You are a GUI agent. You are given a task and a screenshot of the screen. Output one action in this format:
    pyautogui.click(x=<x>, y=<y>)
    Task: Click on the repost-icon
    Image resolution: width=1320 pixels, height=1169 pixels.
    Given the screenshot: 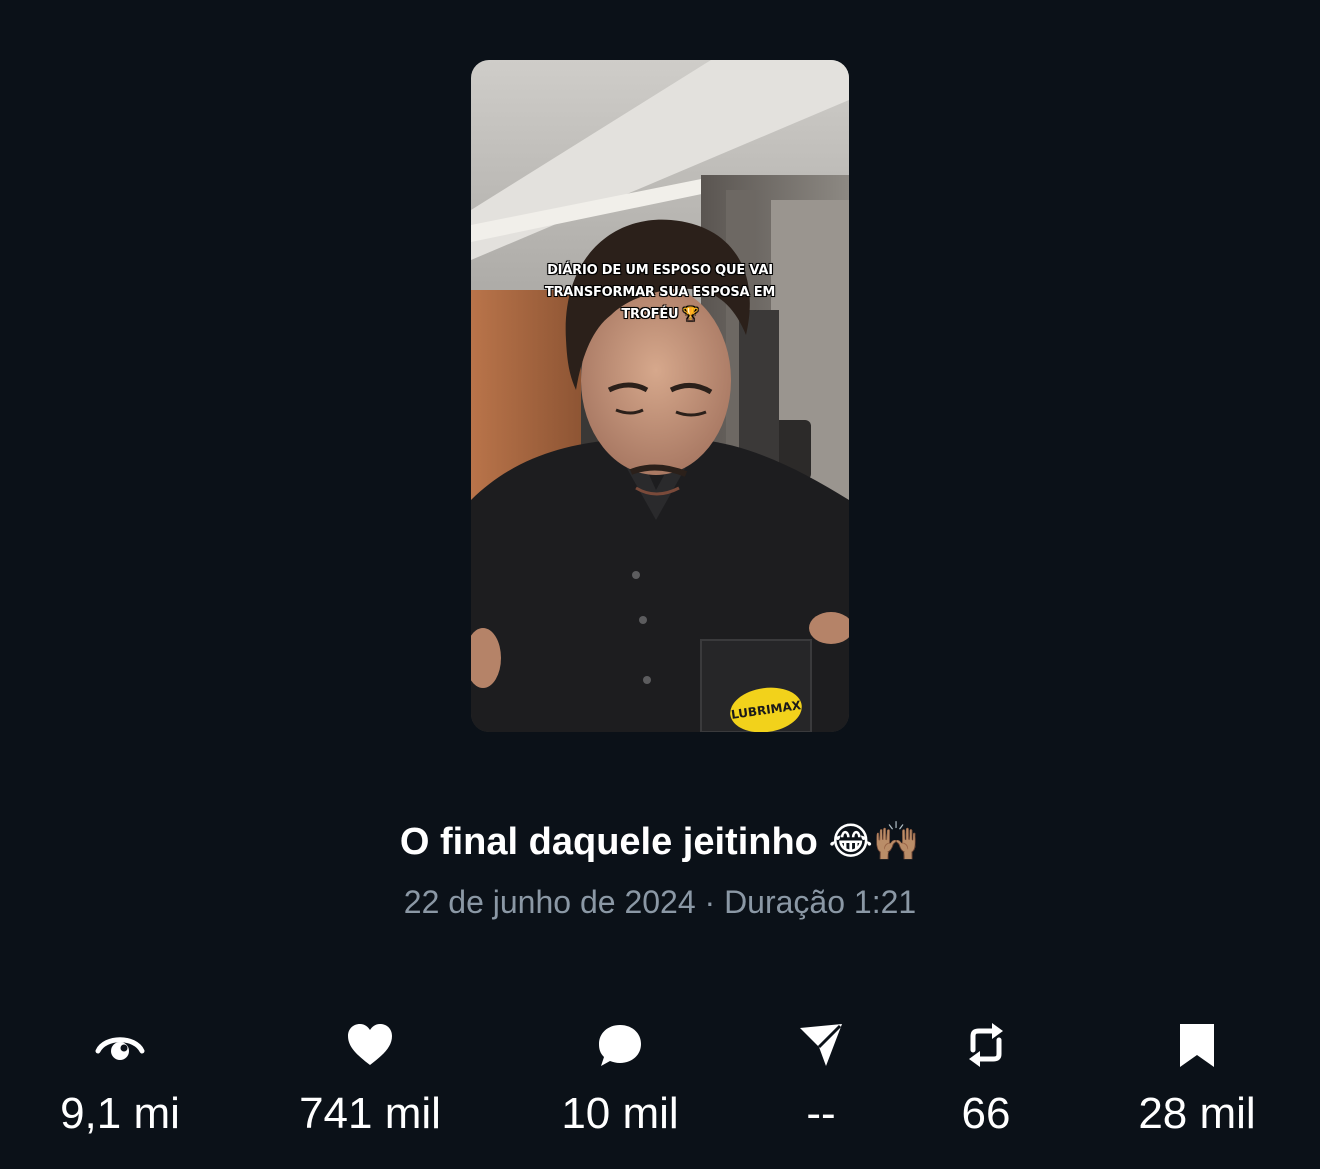 What is the action you would take?
    pyautogui.click(x=986, y=1045)
    